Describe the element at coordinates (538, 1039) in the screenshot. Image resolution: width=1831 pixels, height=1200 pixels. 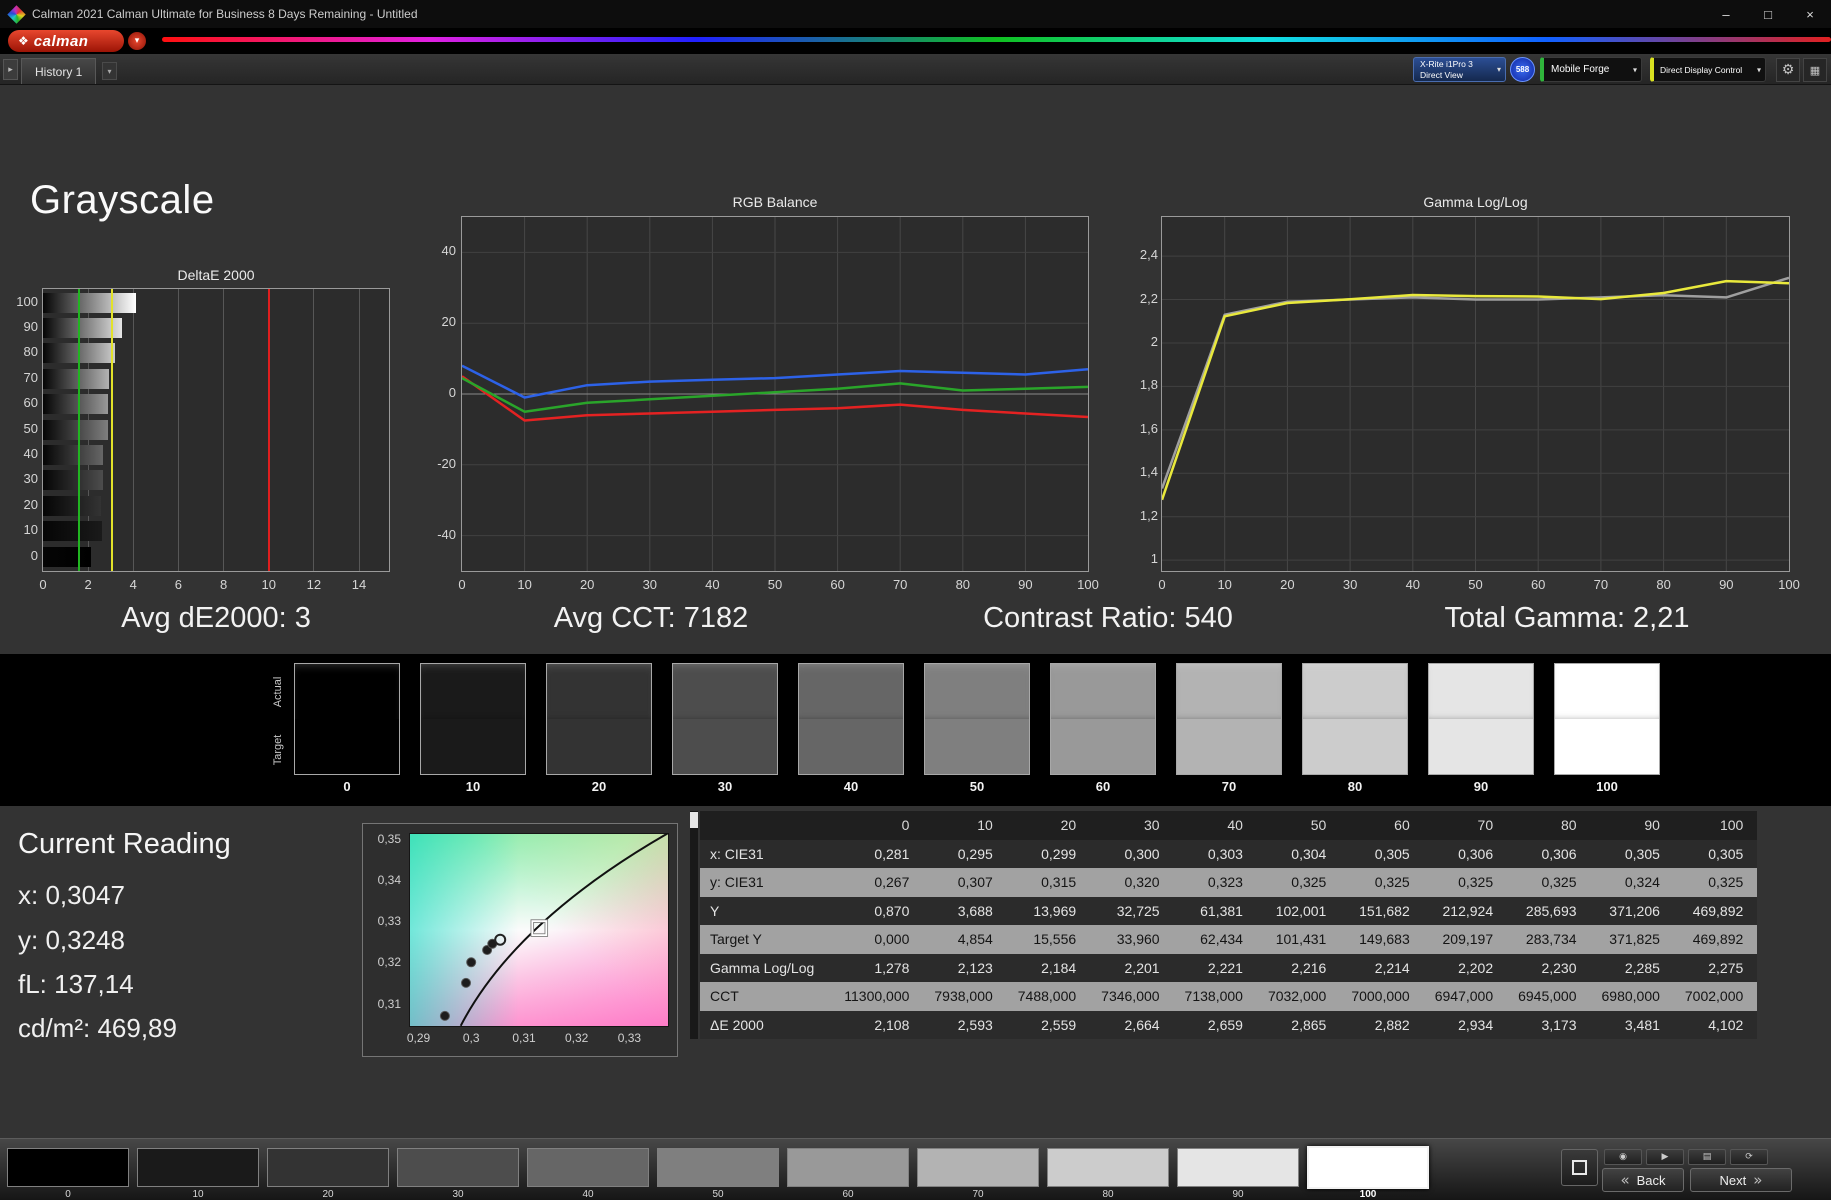
I see `cie-x-axis: 0,29 0,3 0,31 0,32 0,33` at that location.